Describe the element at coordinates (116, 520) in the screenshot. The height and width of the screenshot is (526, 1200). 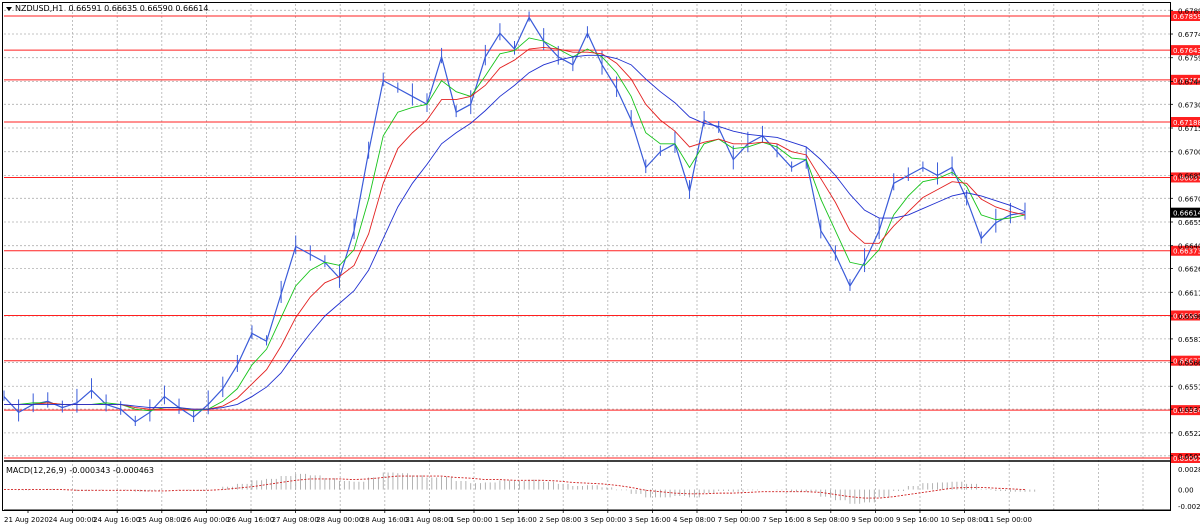
I see `x-tick-label: 24 Aug 16:00` at that location.